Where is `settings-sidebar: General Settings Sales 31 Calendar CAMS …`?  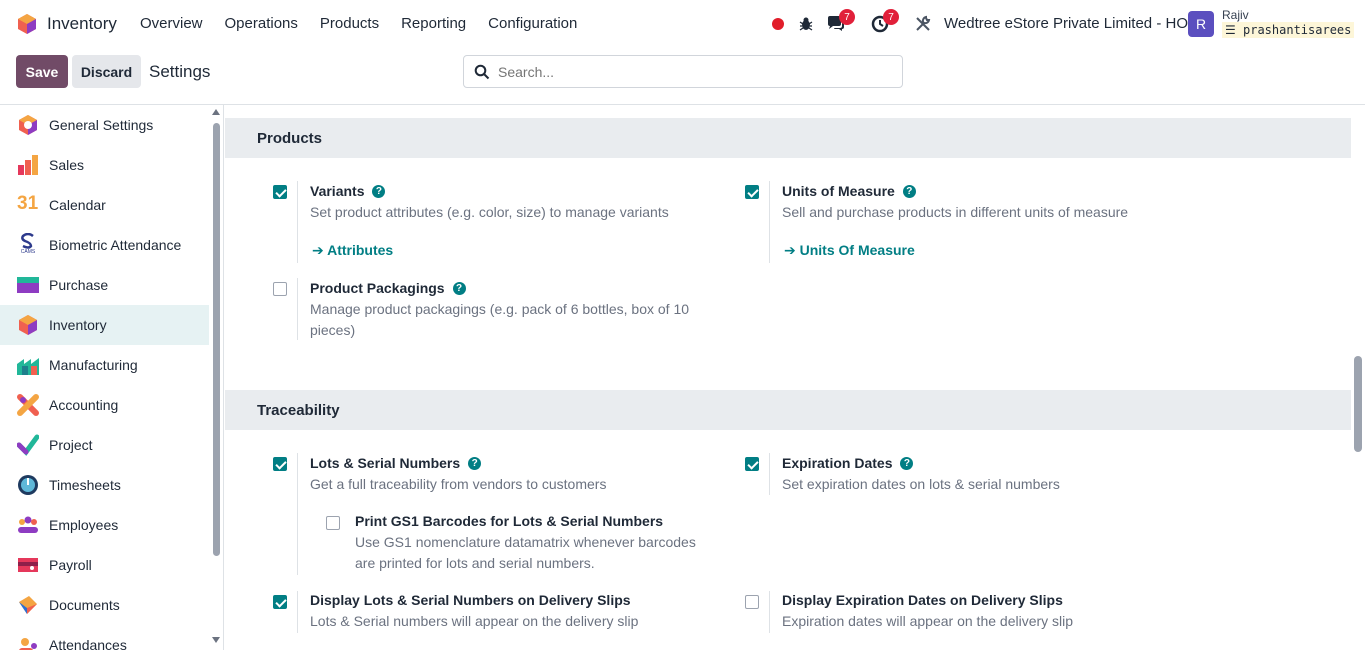
settings-sidebar: General Settings Sales 31 Calendar CAMS … is located at coordinates (112, 377).